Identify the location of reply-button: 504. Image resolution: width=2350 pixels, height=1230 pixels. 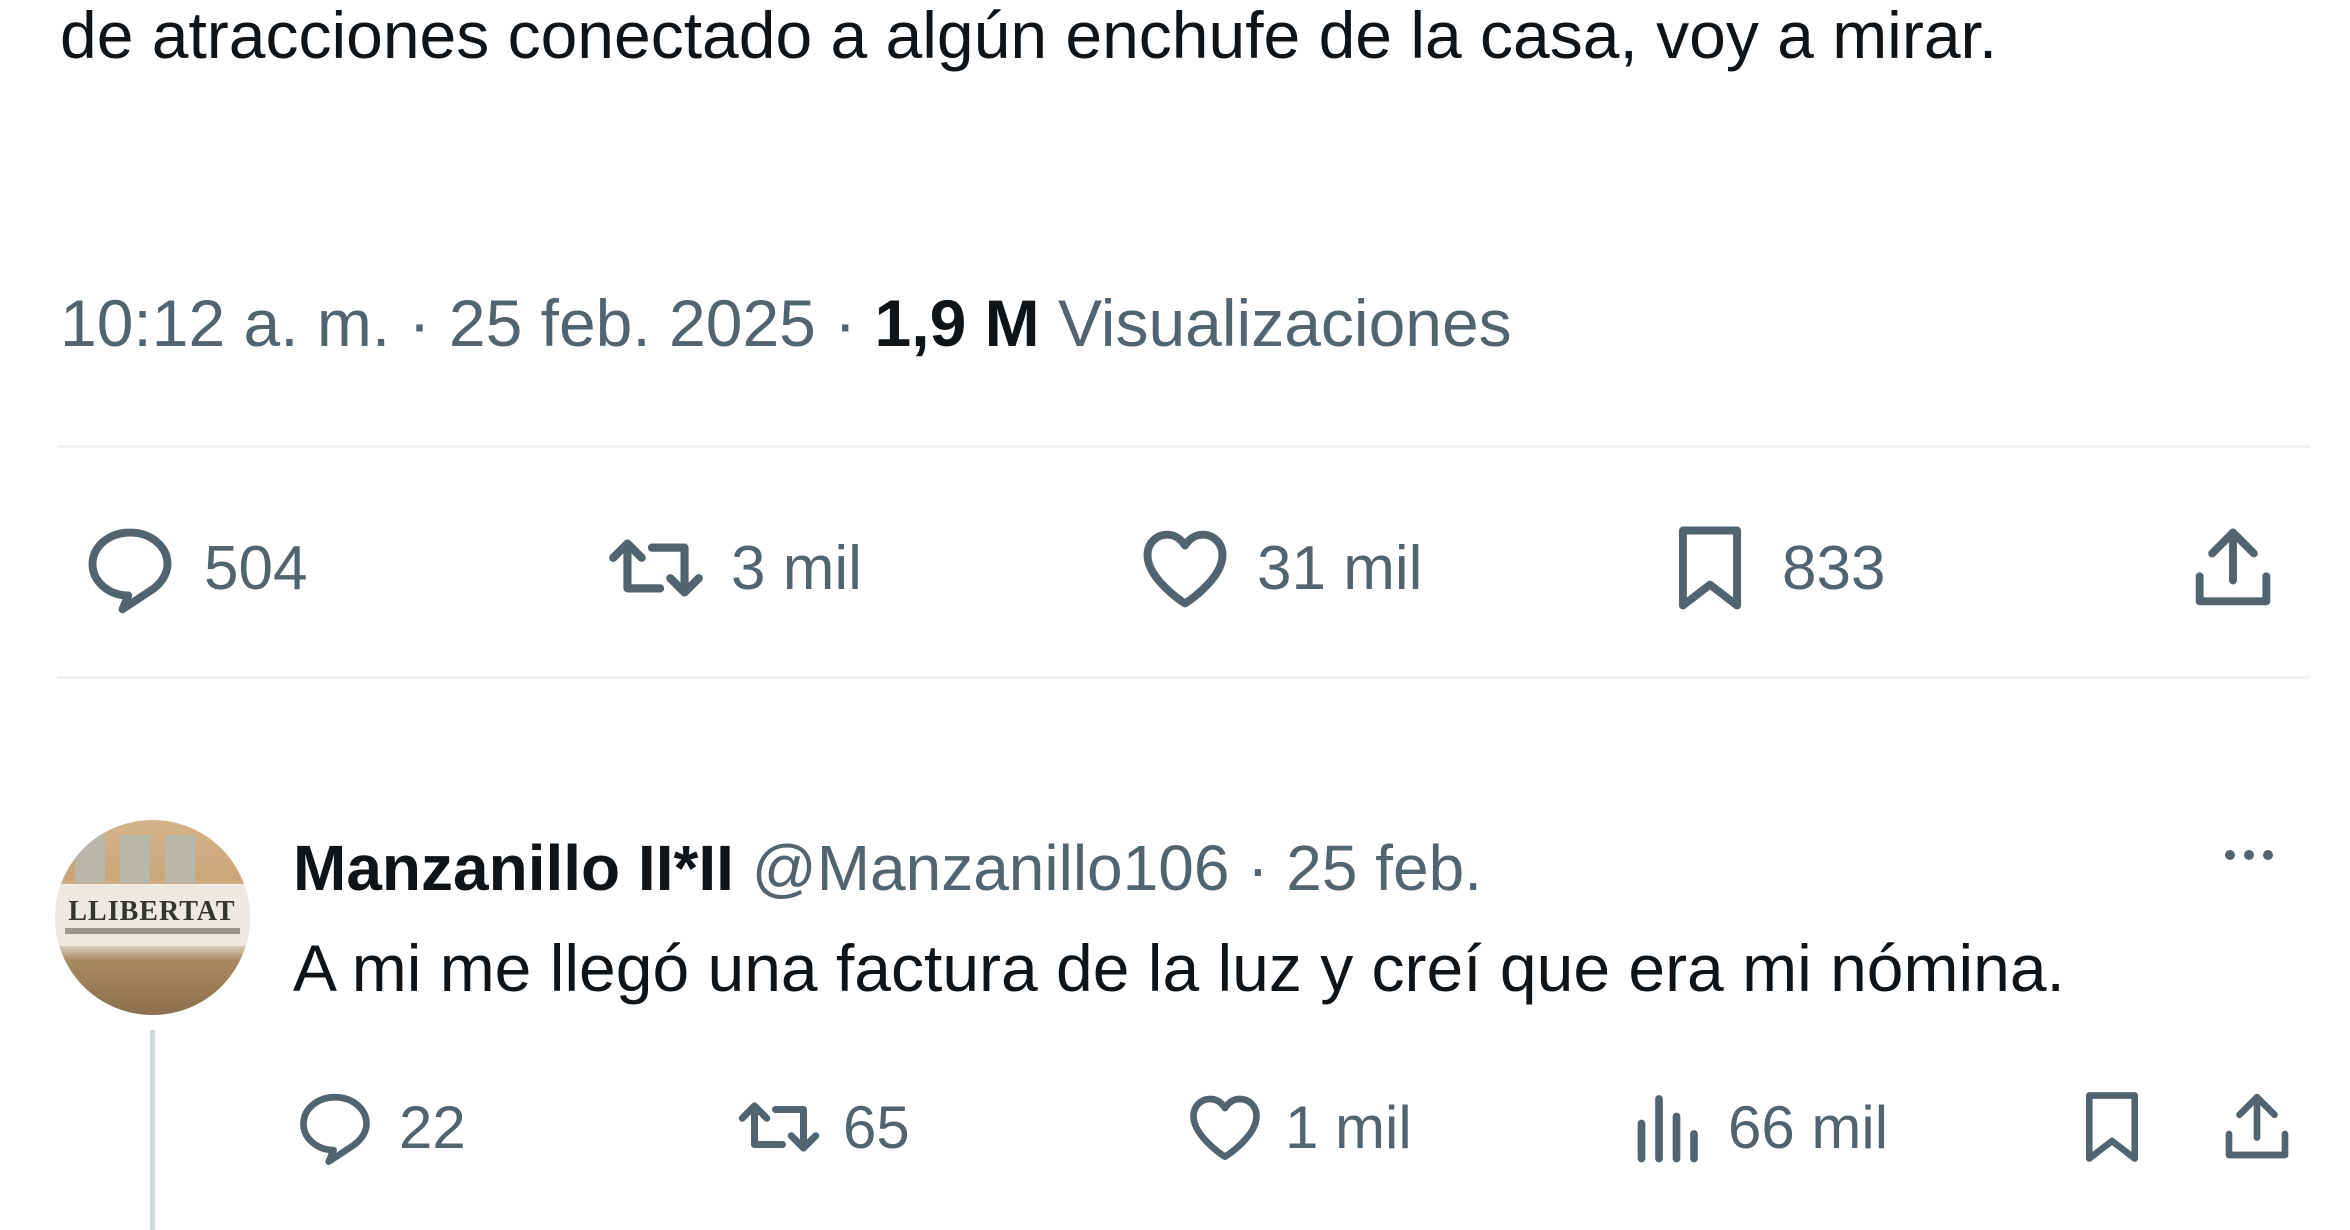
(193, 568).